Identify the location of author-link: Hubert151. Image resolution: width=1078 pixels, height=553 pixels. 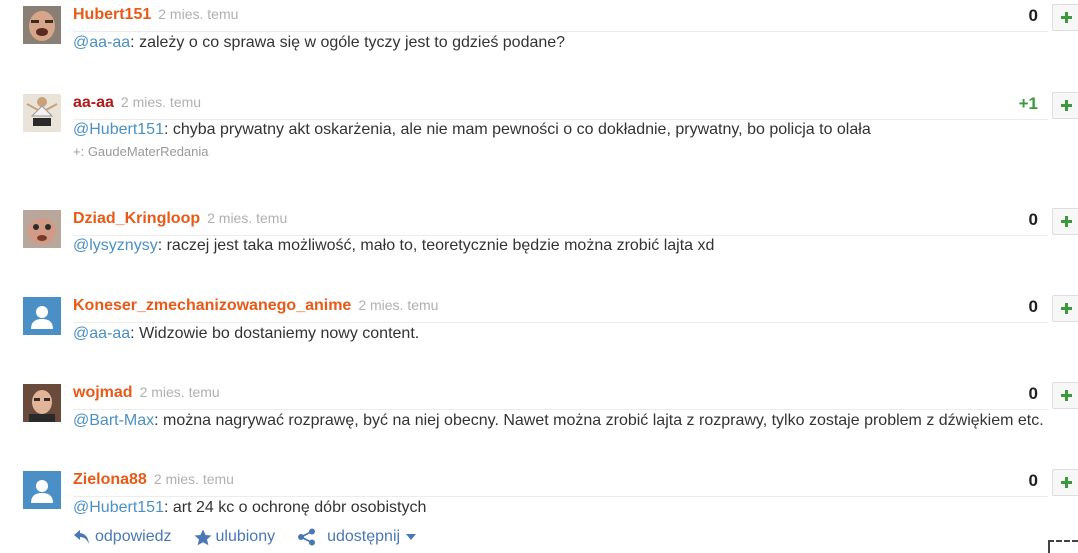
(112, 15).